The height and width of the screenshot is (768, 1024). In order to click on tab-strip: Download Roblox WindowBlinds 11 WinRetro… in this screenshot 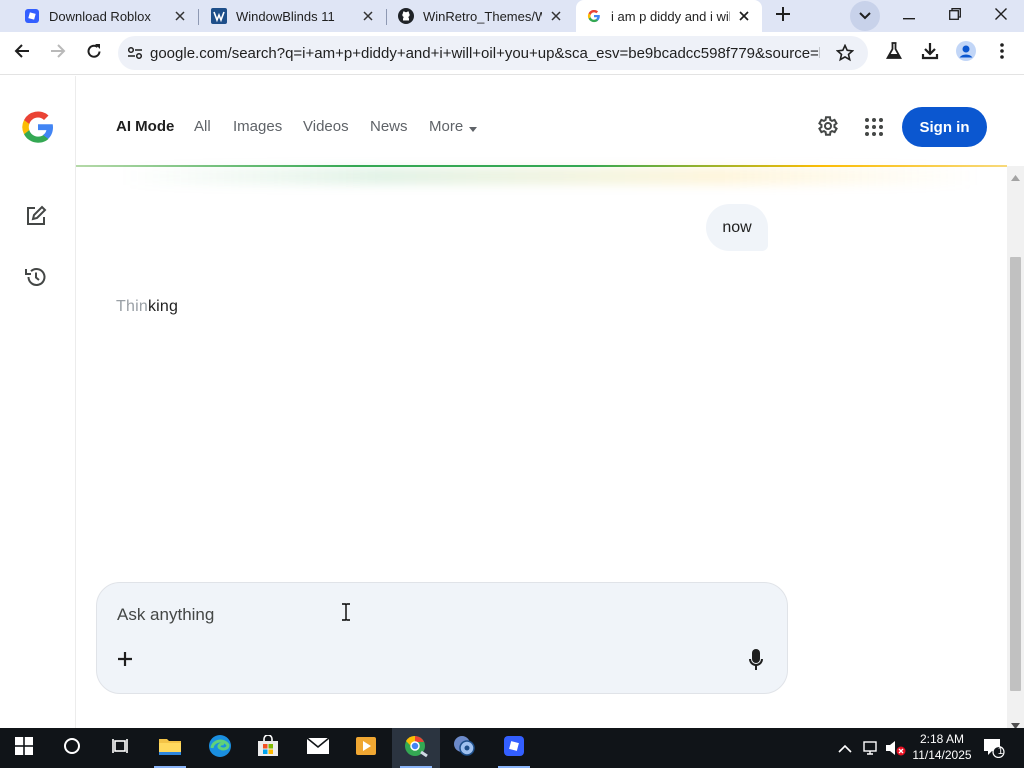, I will do `click(512, 16)`.